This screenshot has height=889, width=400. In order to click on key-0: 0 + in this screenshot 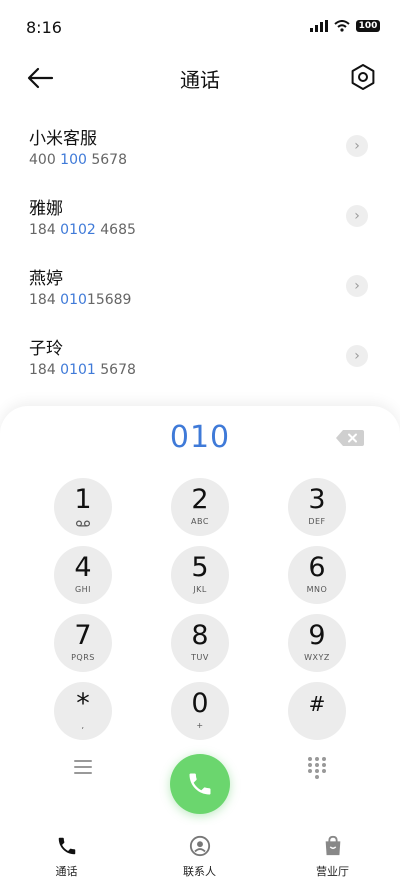, I will do `click(200, 711)`.